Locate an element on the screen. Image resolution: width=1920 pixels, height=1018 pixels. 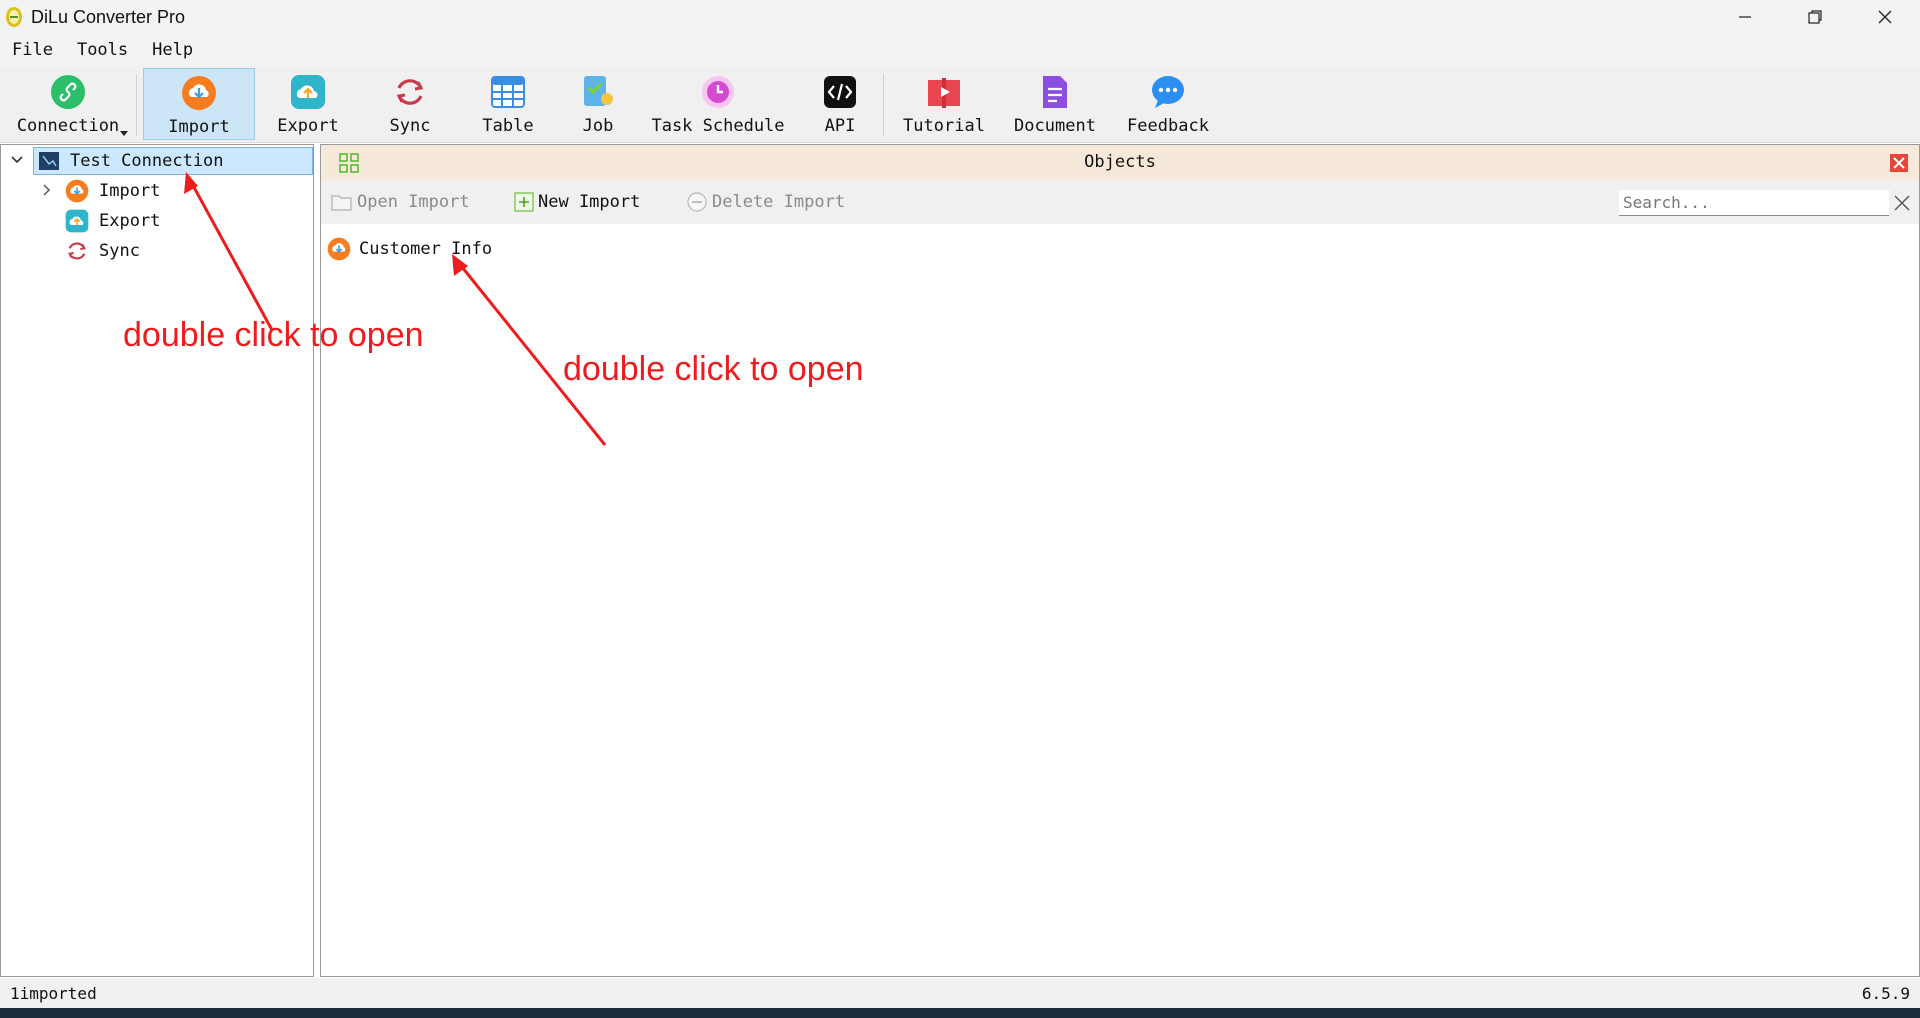
objects-title: Objects is located at coordinates (1120, 162).